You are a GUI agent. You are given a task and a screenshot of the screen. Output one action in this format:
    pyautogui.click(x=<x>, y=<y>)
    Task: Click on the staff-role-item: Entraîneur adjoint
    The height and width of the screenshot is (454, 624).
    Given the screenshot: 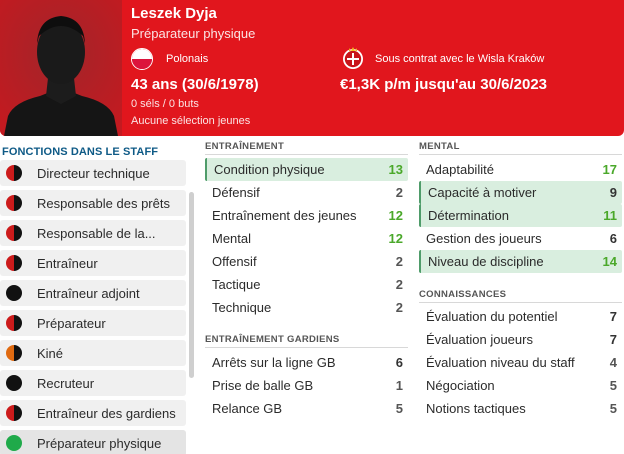 What is the action you would take?
    pyautogui.click(x=93, y=293)
    